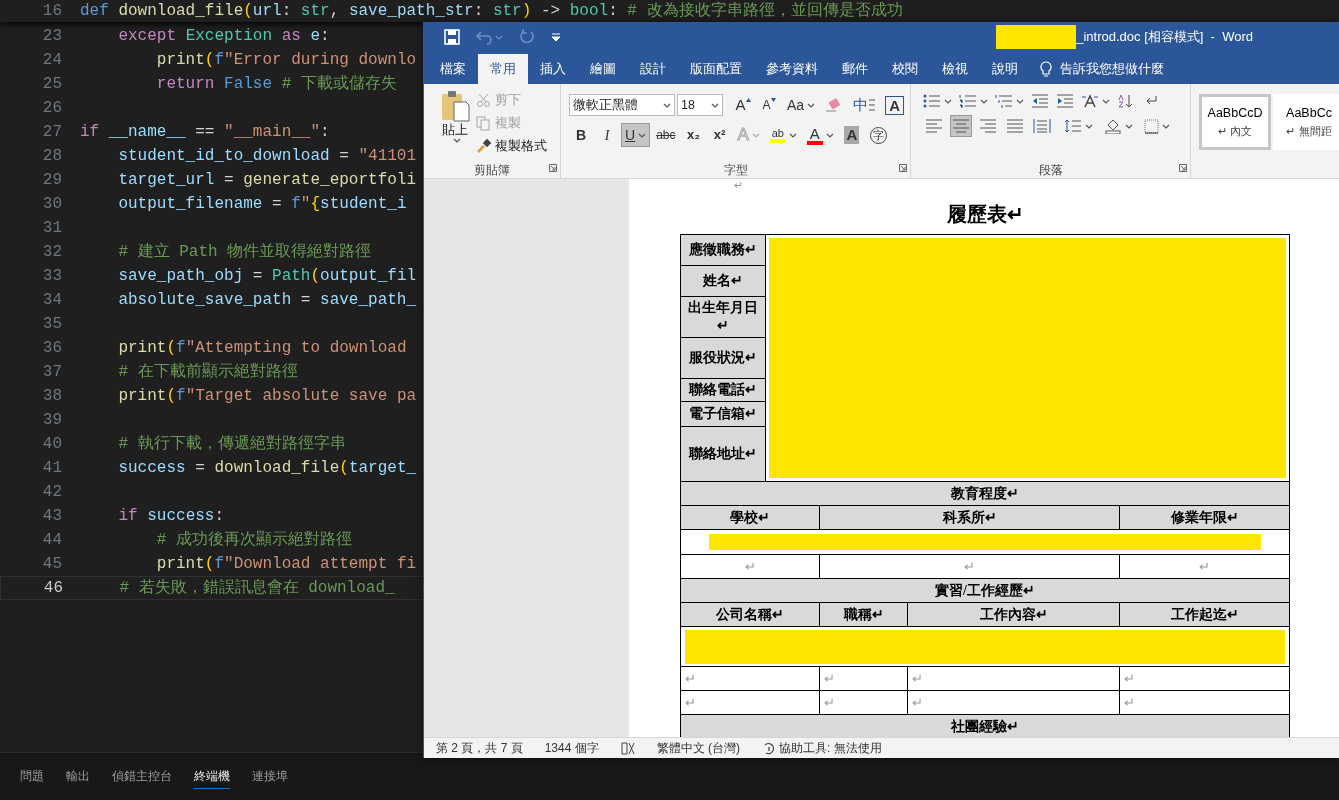 The height and width of the screenshot is (800, 1339). Describe the element at coordinates (1040, 101) in the screenshot. I see `decrease-indent-button` at that location.